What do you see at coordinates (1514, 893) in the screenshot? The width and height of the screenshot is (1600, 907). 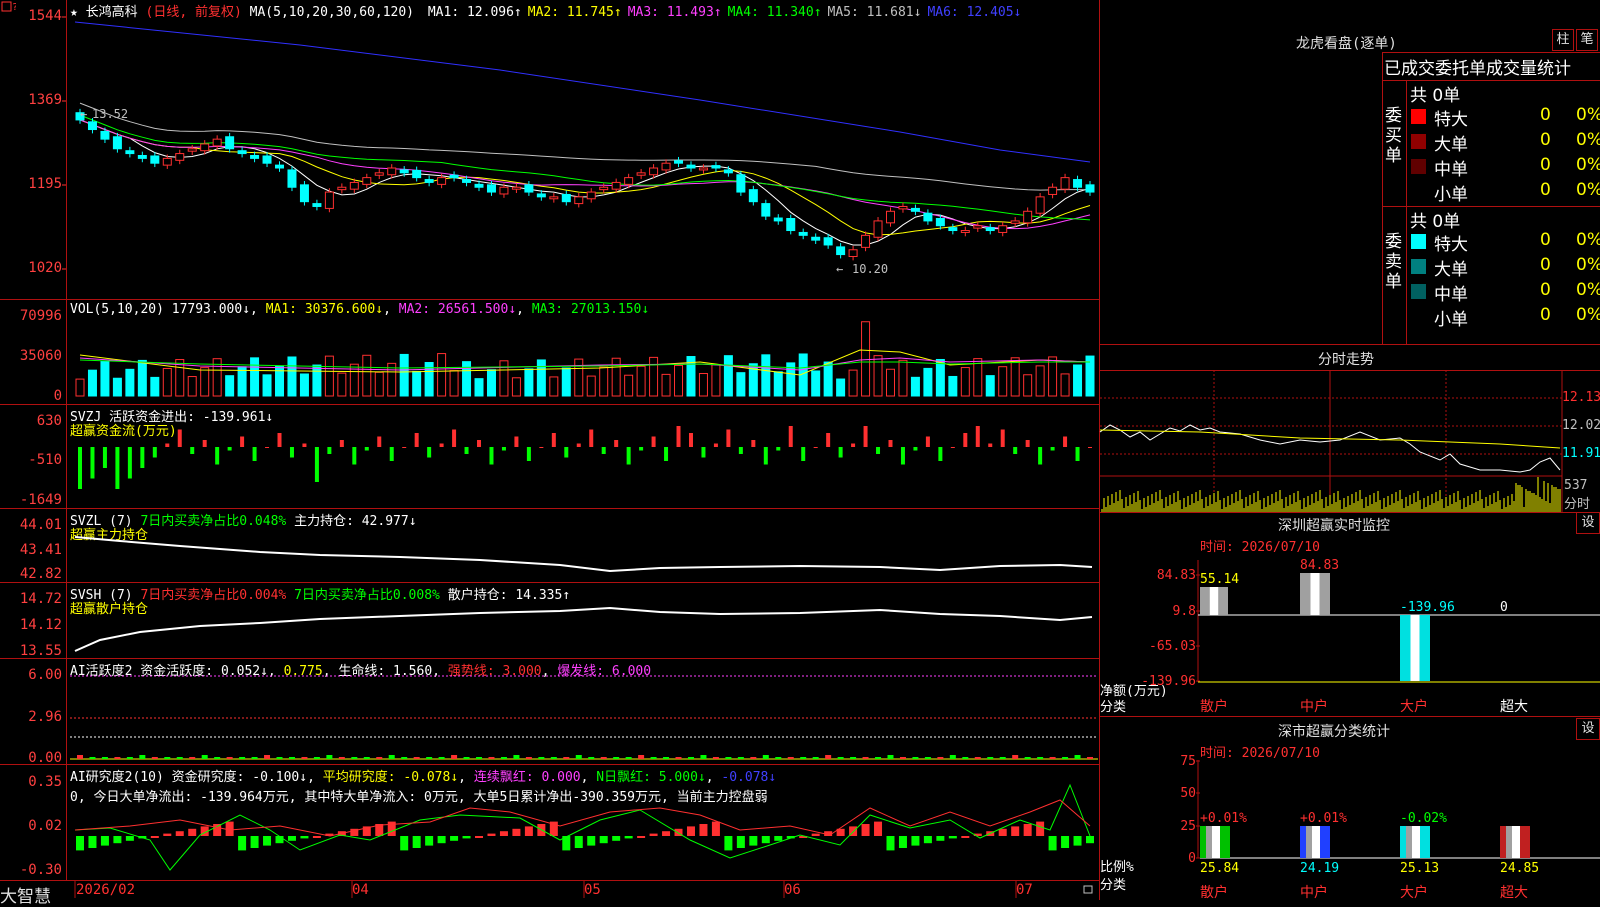 I see `class-category: 超大` at bounding box center [1514, 893].